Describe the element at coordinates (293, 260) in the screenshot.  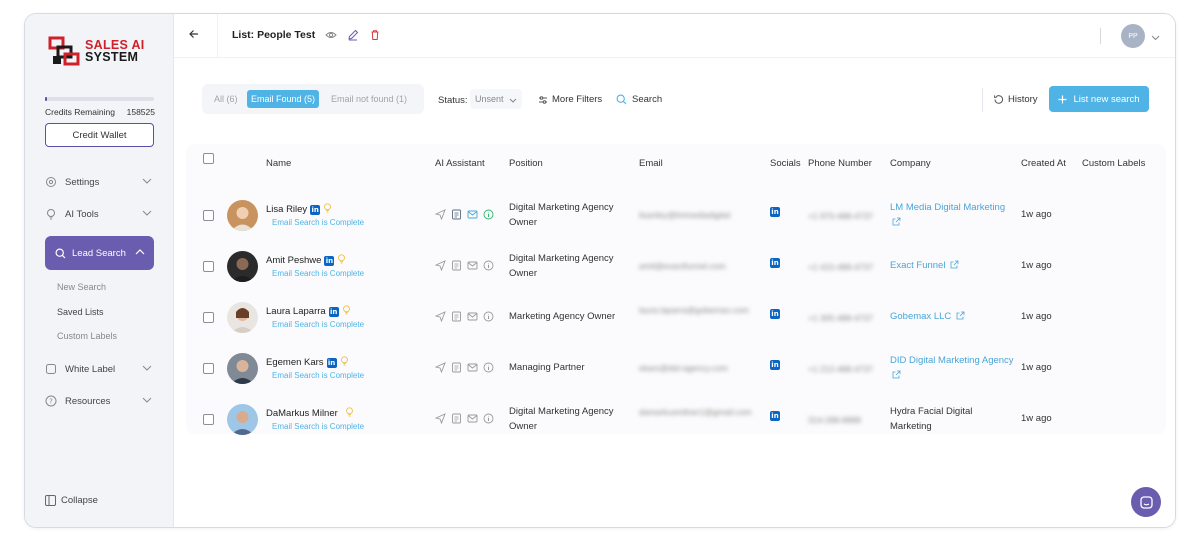
I see `contact-name-text: Amit Peshwe` at that location.